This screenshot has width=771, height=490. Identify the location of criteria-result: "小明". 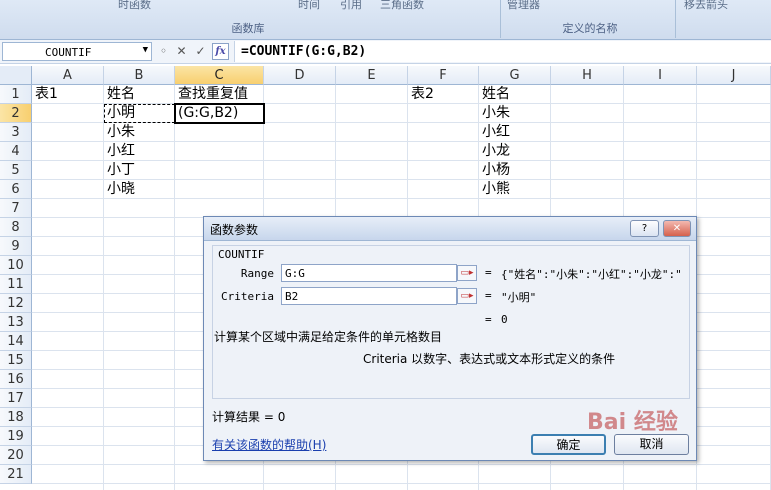
(519, 297).